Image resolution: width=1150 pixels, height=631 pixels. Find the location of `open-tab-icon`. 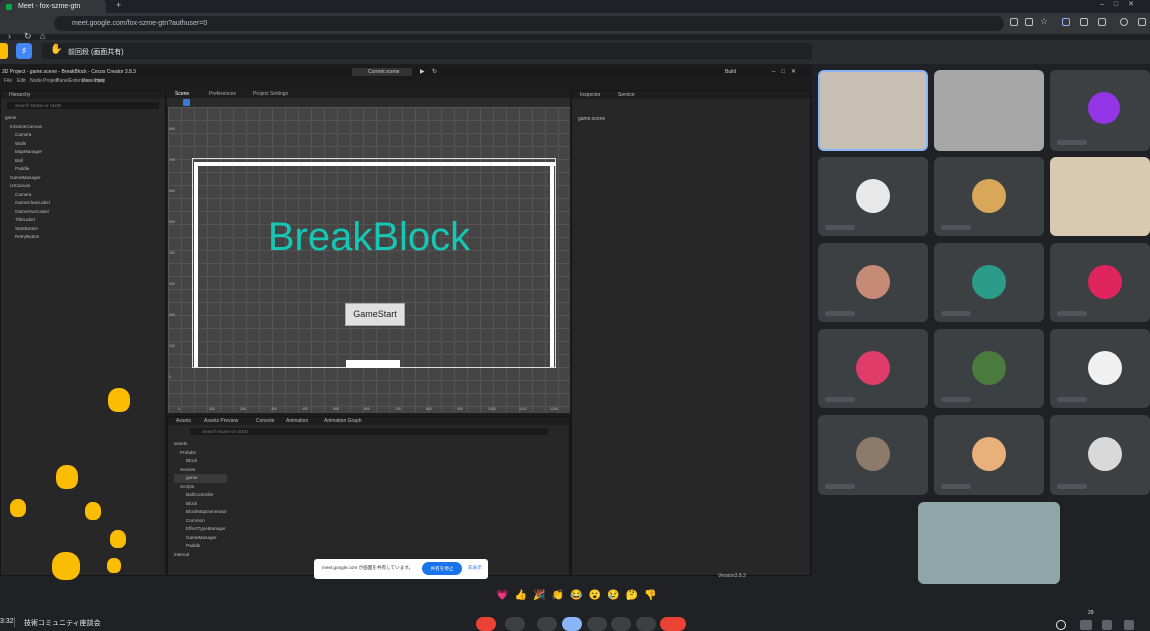

open-tab-icon is located at coordinates (1029, 22).